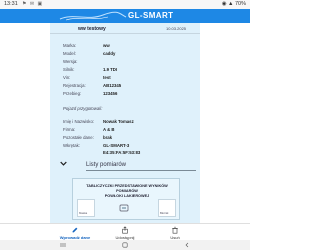 The height and width of the screenshot is (250, 320). What do you see at coordinates (69, 129) in the screenshot?
I see `field-label-company: Firma:` at bounding box center [69, 129].